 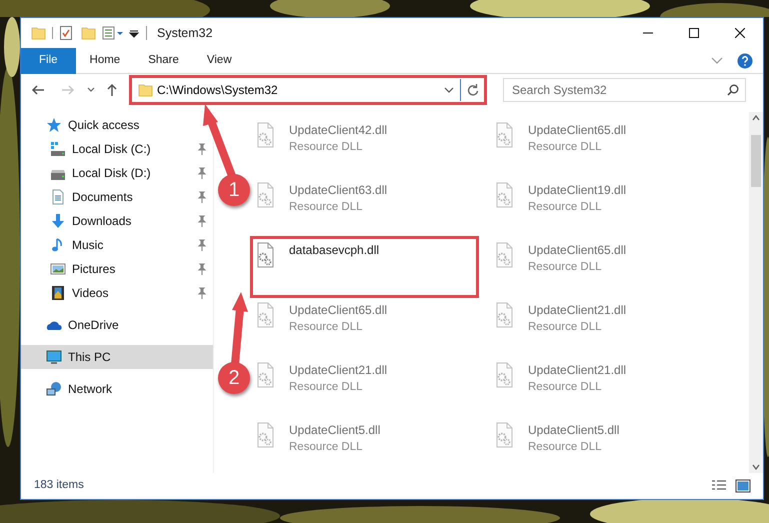 What do you see at coordinates (624, 90) in the screenshot?
I see `search-box: Search System32` at bounding box center [624, 90].